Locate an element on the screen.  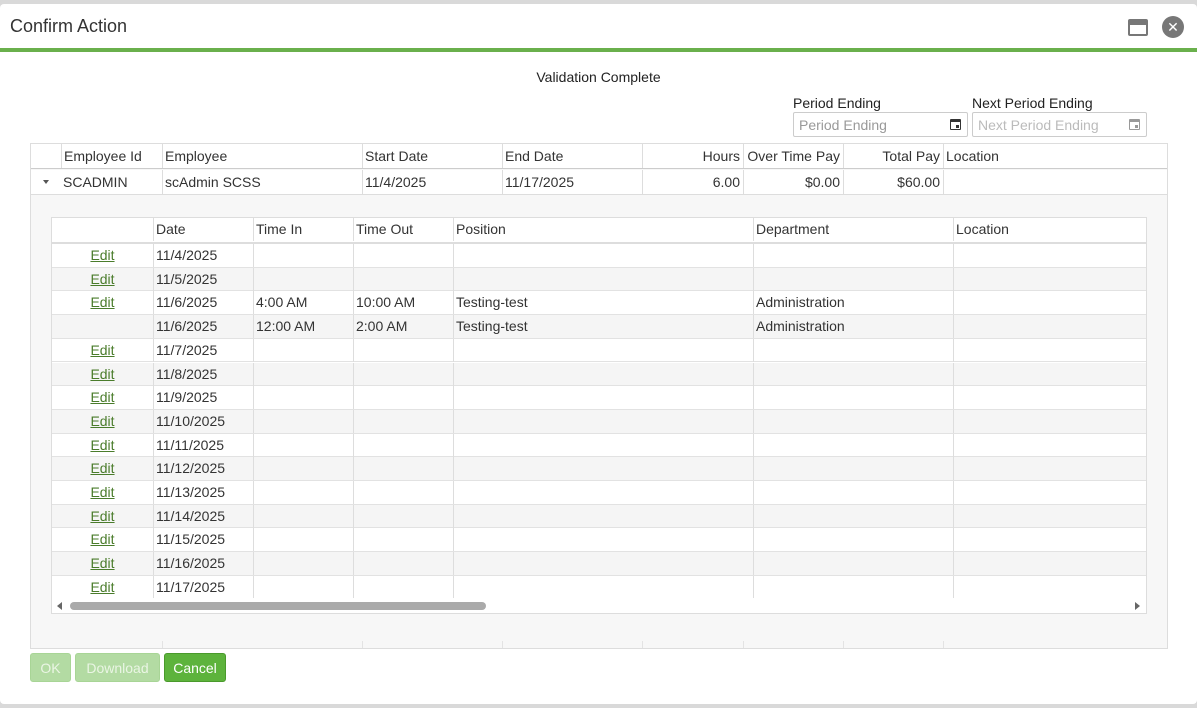
maximize-button is located at coordinates (1138, 27).